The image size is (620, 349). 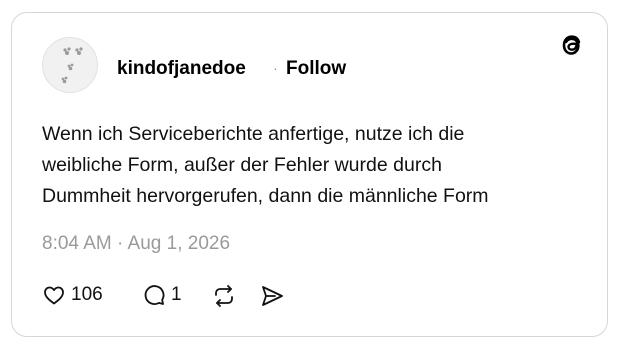 I want to click on comment-icon, so click(x=154, y=295).